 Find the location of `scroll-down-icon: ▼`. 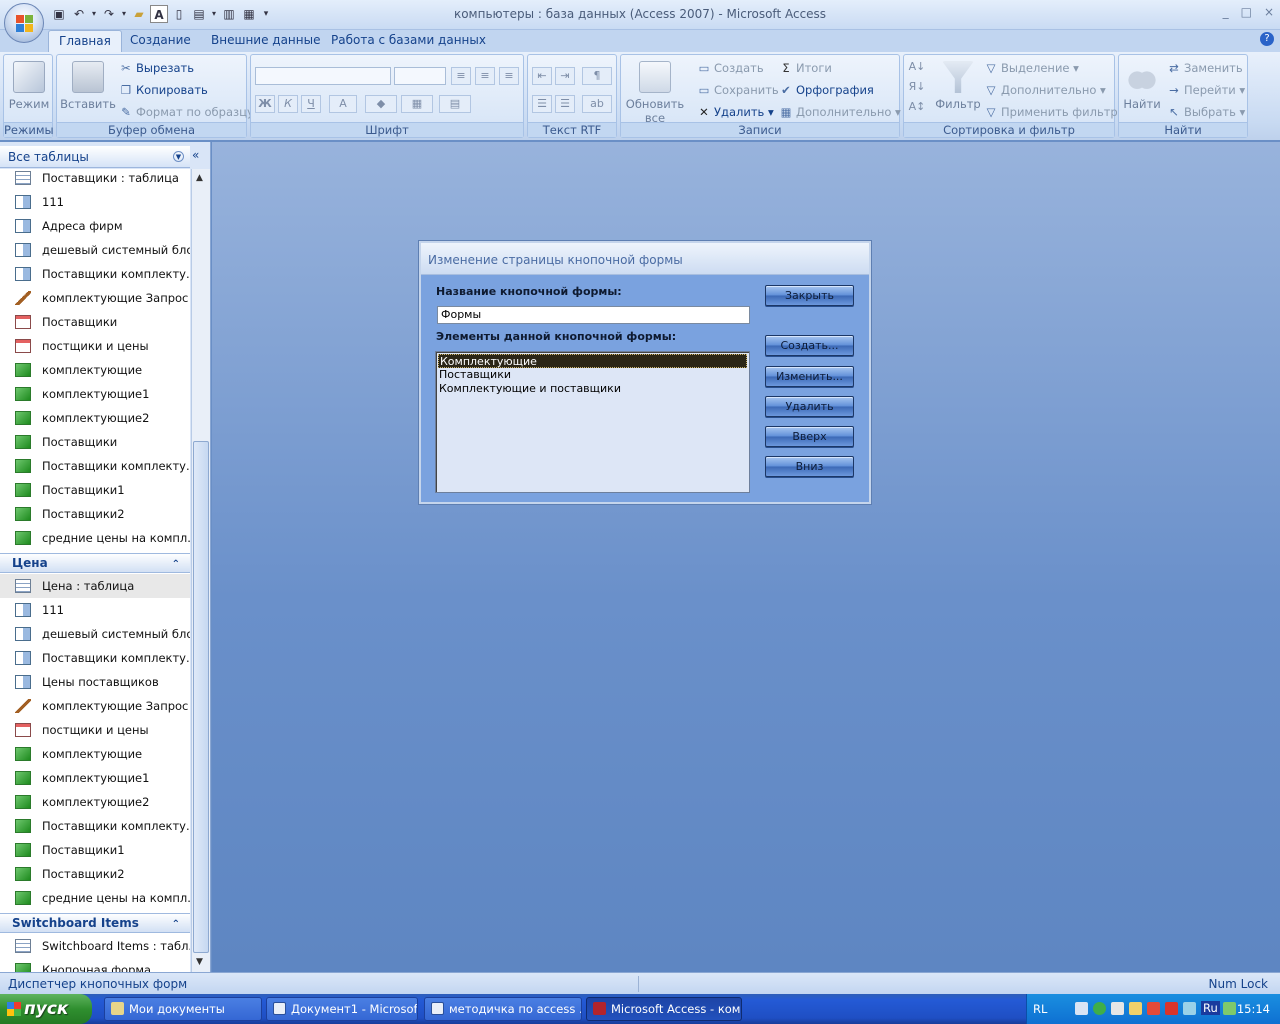

scroll-down-icon: ▼ is located at coordinates (199, 962).